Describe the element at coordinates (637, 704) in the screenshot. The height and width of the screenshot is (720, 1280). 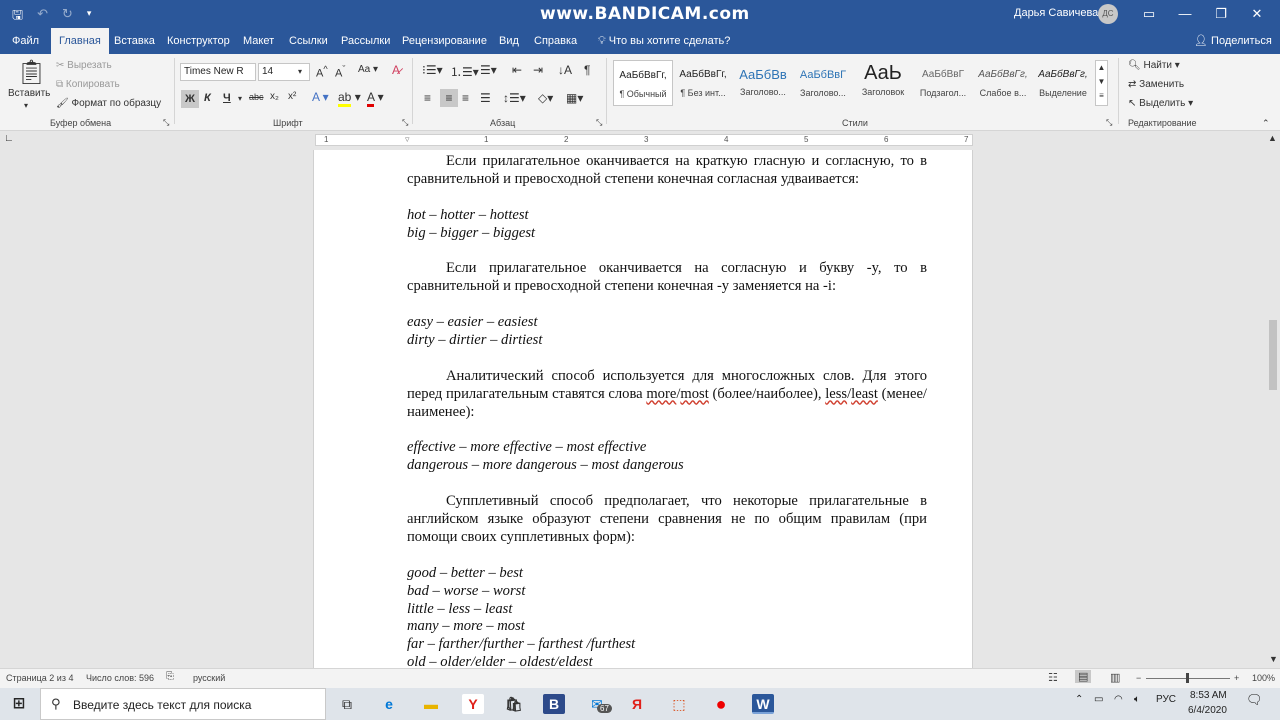
I see `yandex-icon: Я` at that location.